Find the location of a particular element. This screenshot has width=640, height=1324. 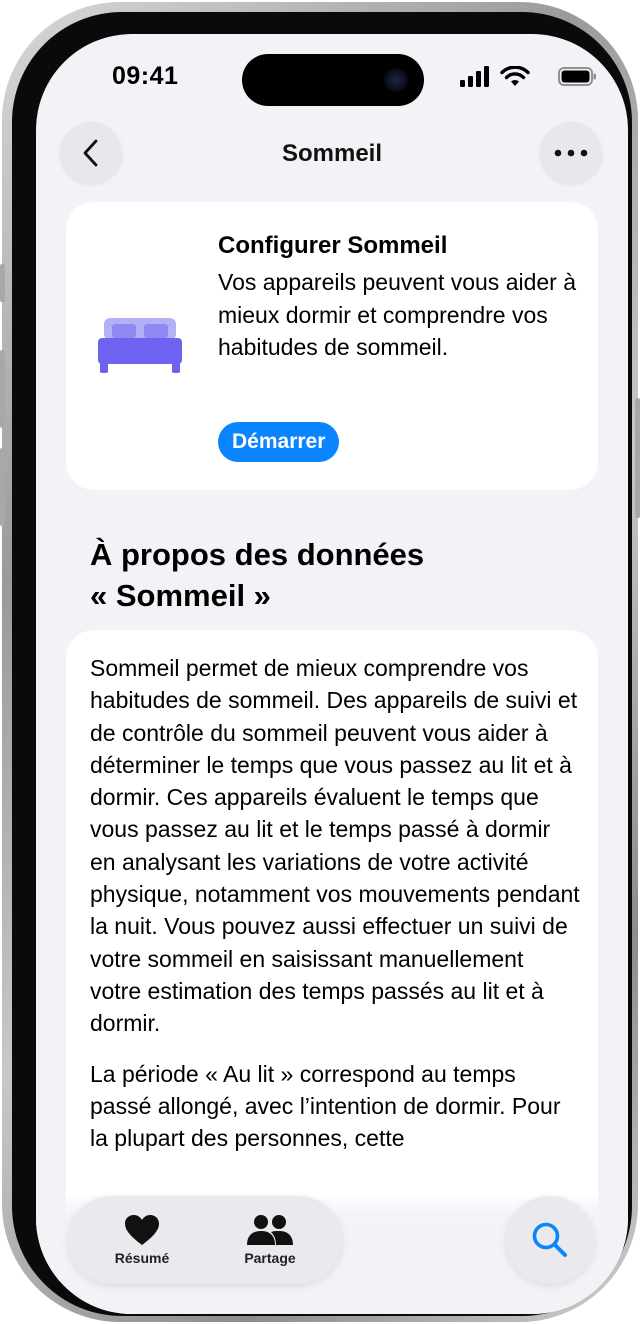

about-title-line2: « Sommeil » is located at coordinates (180, 595).